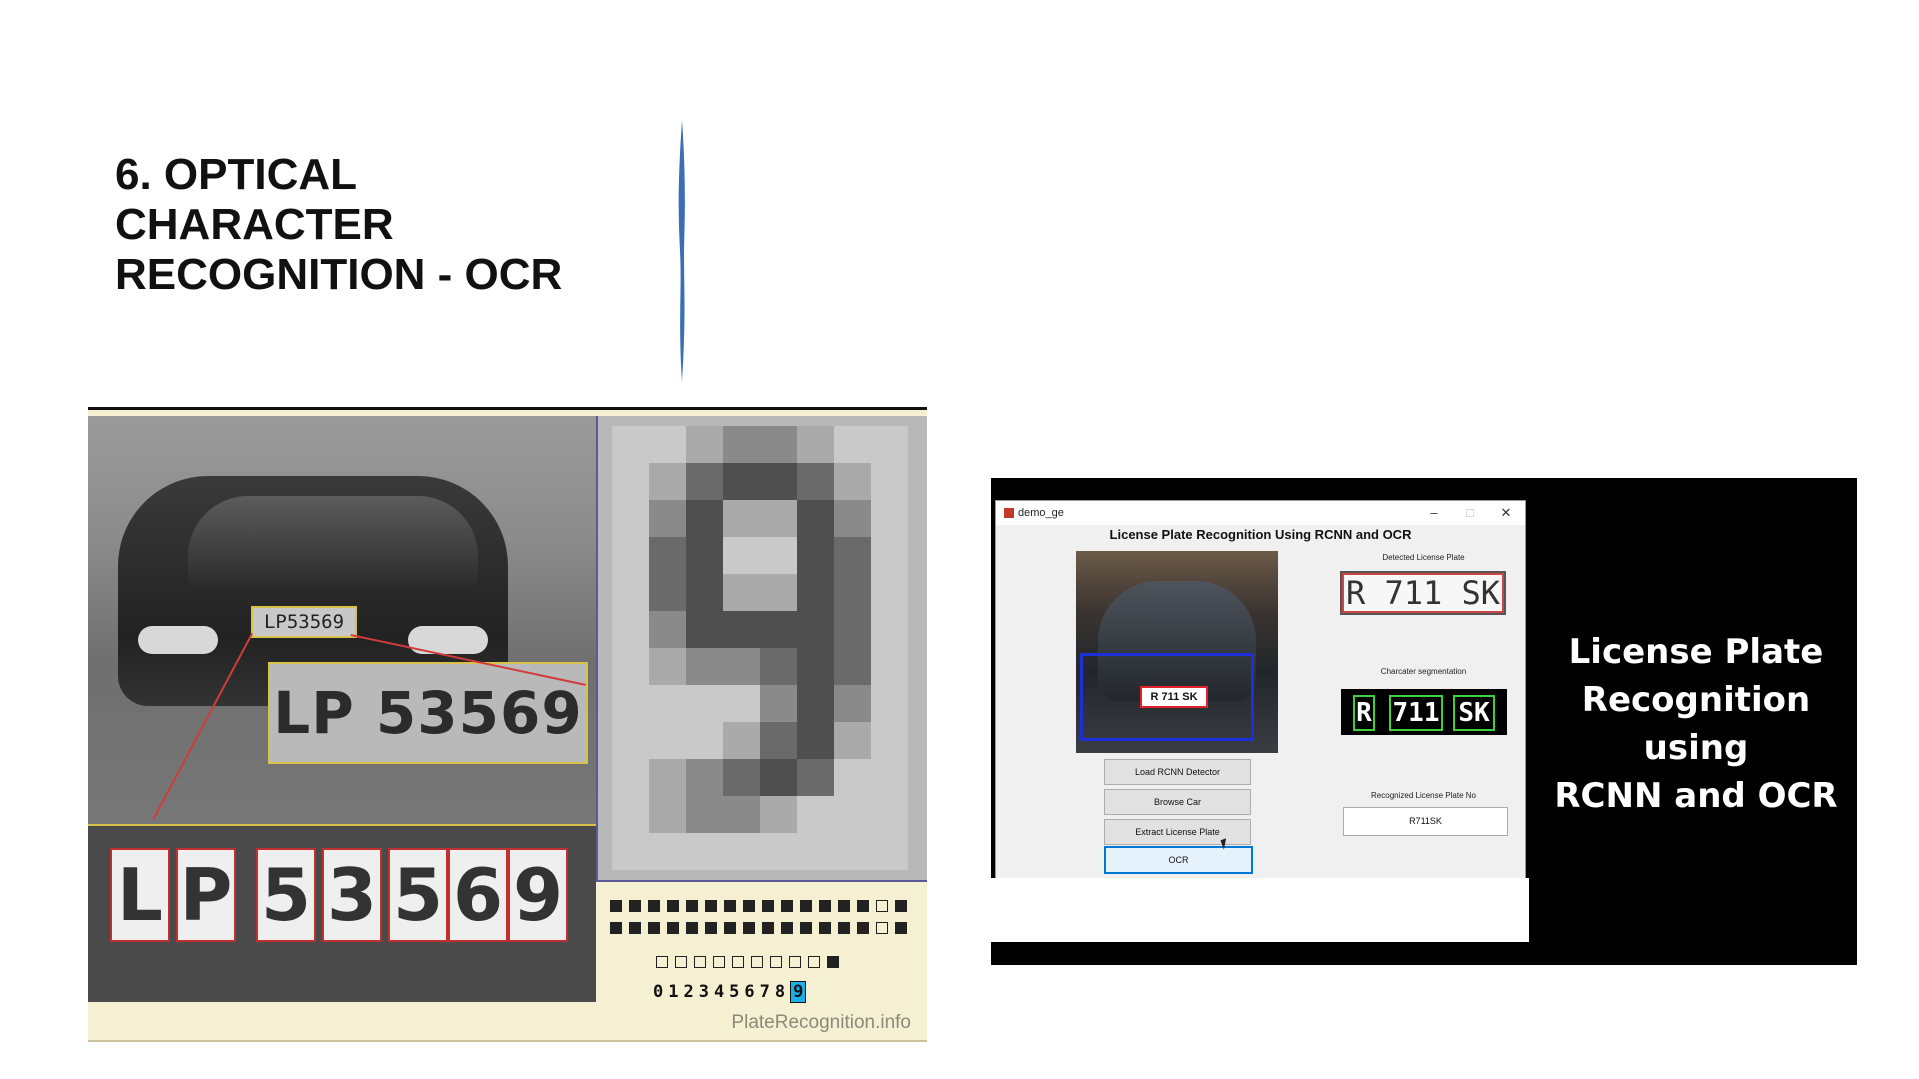  I want to click on window-titlebar: demo_ge – □ ✕, so click(1260, 513).